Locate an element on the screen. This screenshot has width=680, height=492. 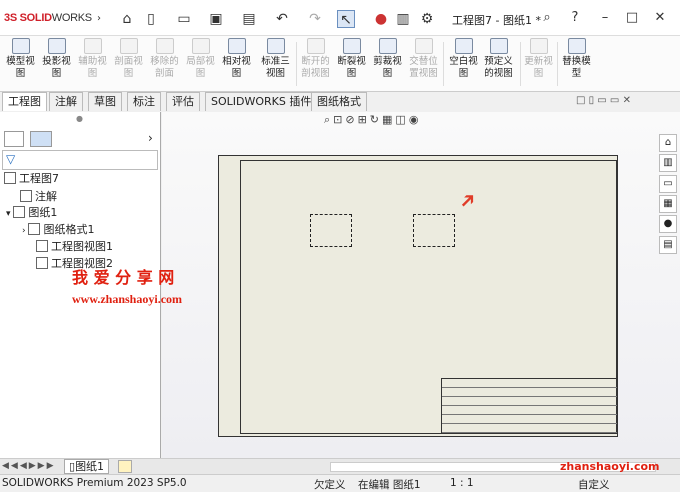
rebuild-traffic-light-icon: ● is located at coordinates (381, 19).